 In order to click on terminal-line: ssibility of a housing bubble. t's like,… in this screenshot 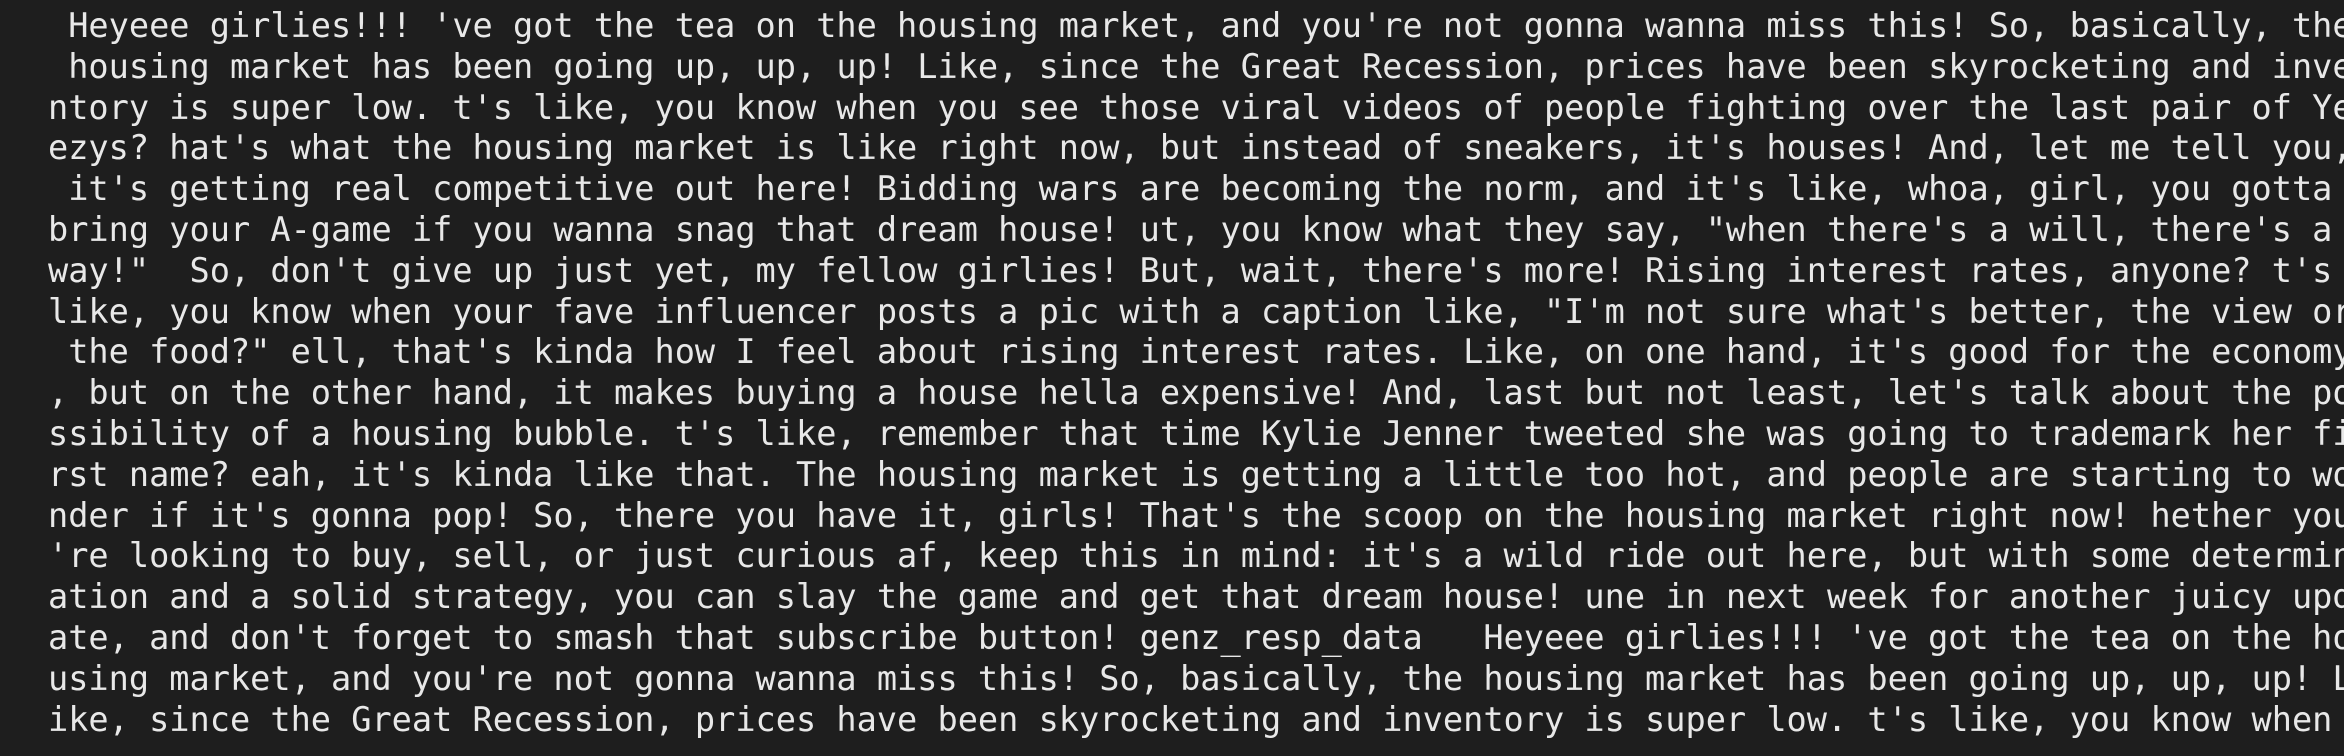, I will do `click(1196, 433)`.